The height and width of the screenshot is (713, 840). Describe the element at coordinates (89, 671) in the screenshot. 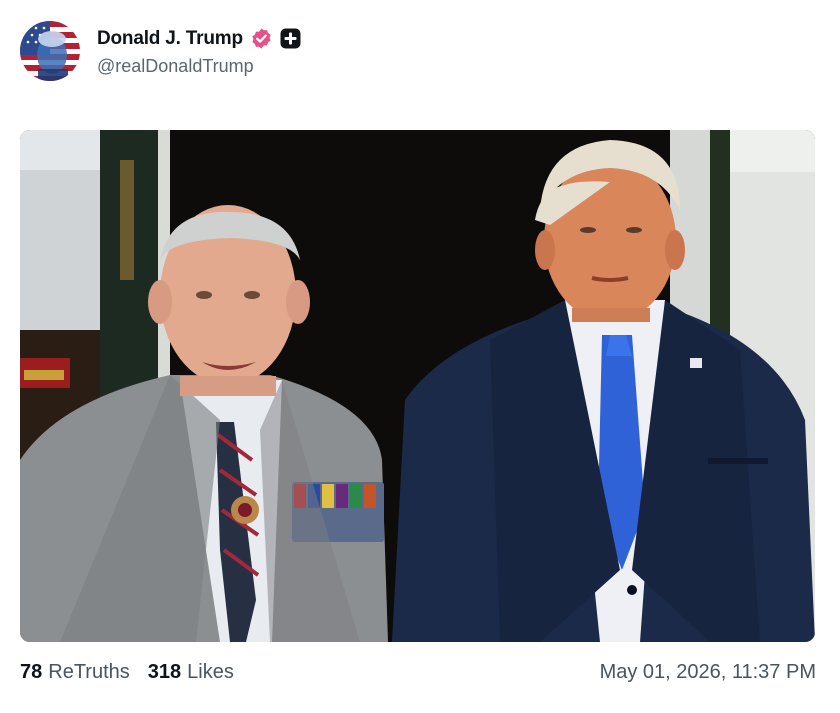

I see `retruths-label: ReTruths` at that location.